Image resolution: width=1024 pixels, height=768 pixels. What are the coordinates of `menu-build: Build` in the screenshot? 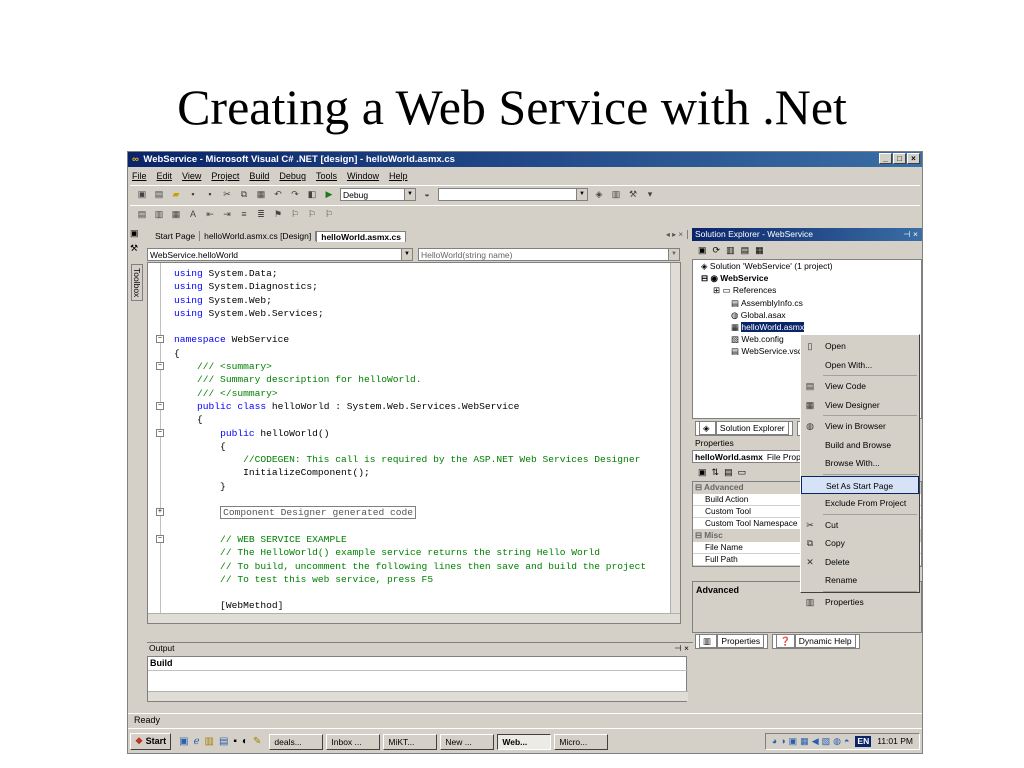 It's located at (259, 177).